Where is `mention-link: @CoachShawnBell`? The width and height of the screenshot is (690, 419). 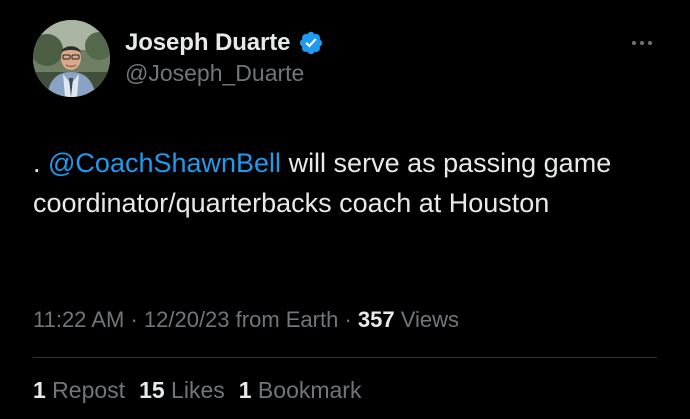
mention-link: @CoachShawnBell is located at coordinates (164, 163).